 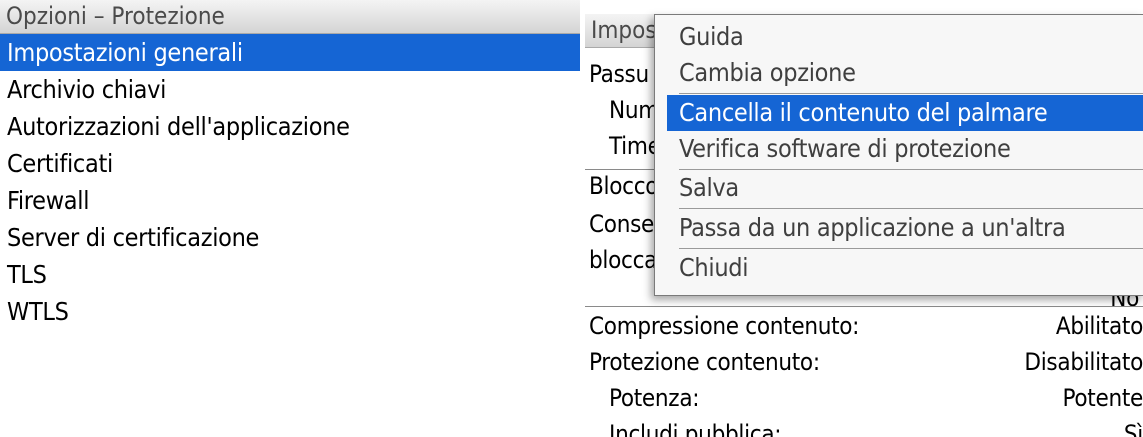 What do you see at coordinates (695, 428) in the screenshot?
I see `setting-includi-label: Includi pubblica:` at bounding box center [695, 428].